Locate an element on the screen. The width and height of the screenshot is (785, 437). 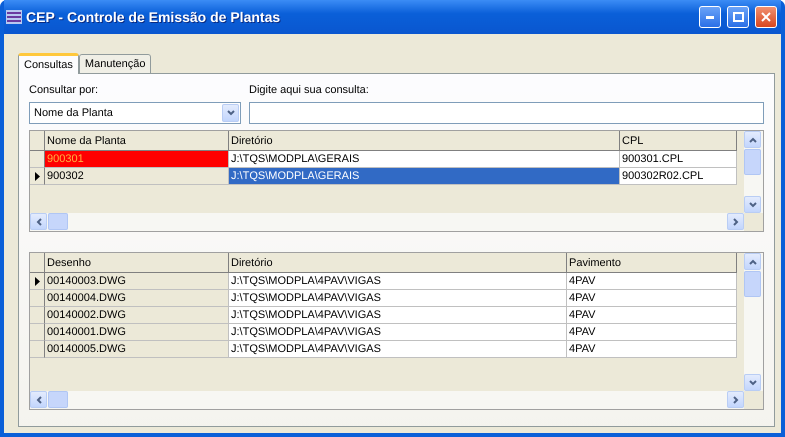
minimize-icon is located at coordinates (710, 17).